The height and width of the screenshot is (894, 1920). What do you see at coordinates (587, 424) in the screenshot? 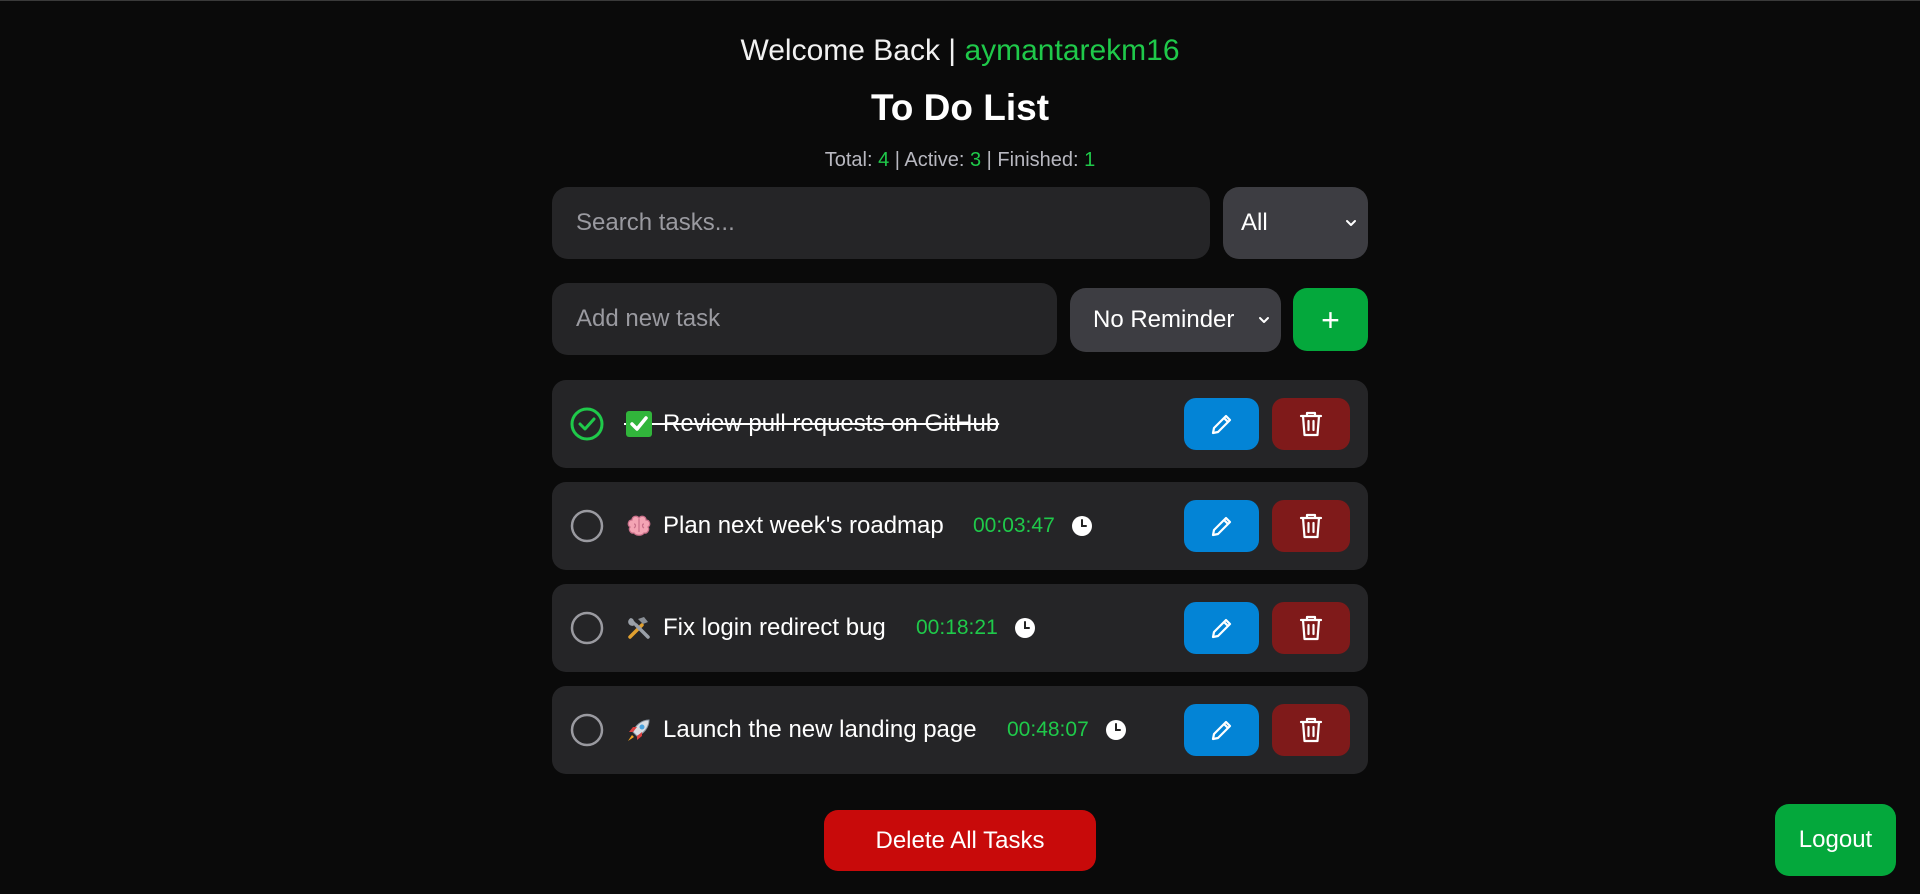
I see `check-circle-icon` at bounding box center [587, 424].